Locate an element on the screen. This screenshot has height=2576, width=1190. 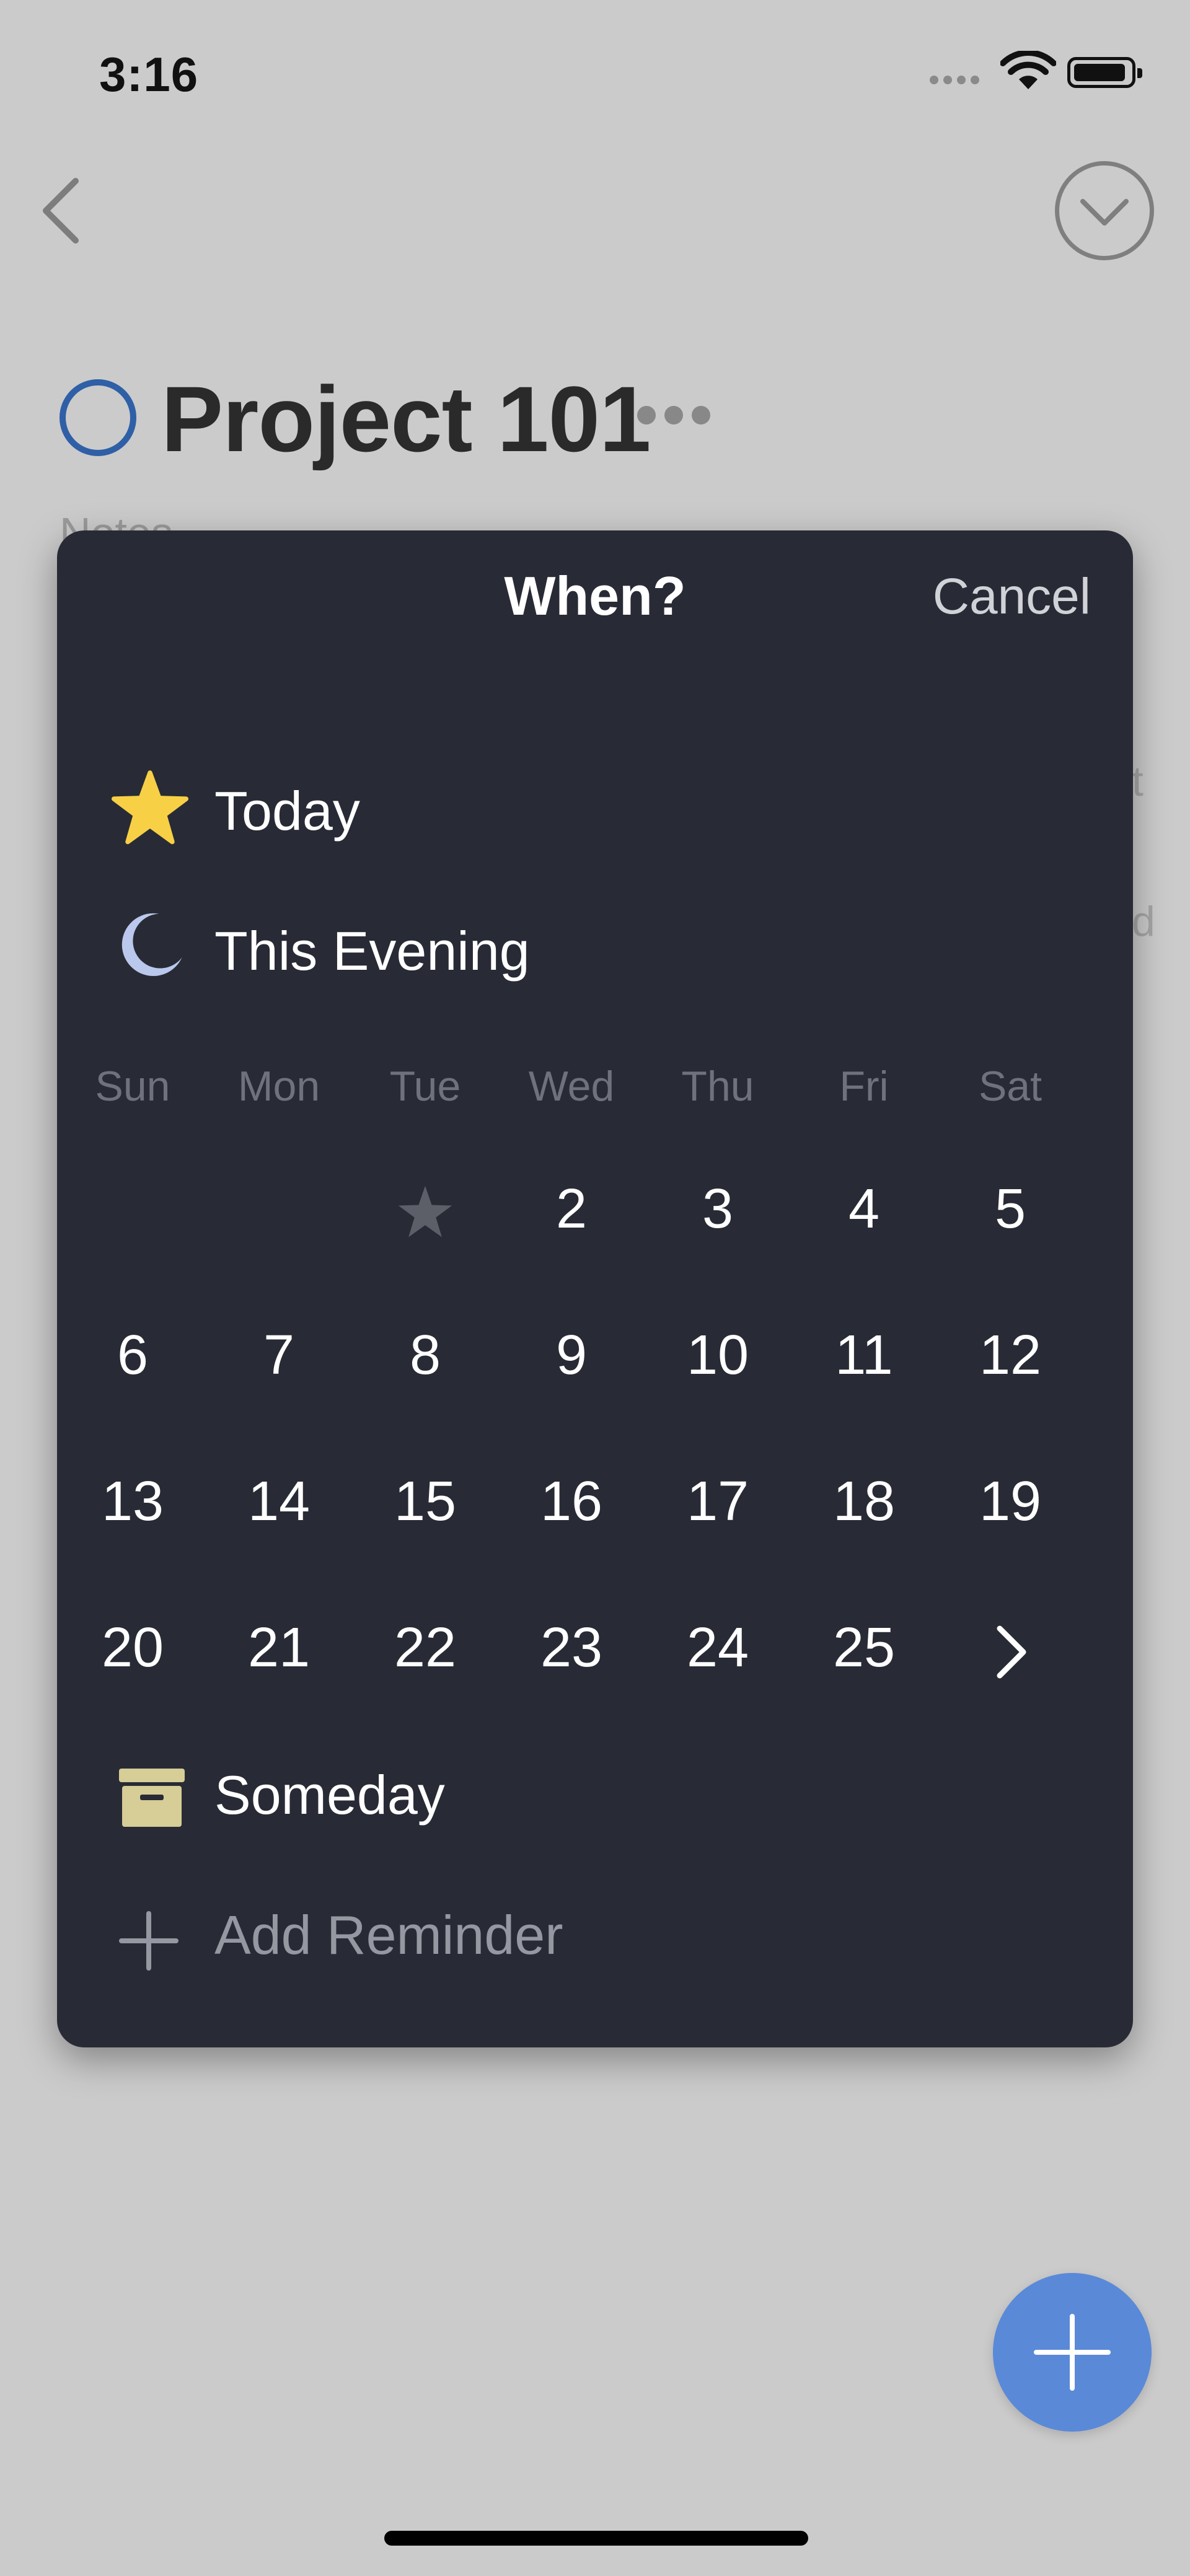
calendar-day: 25 is located at coordinates (864, 1656).